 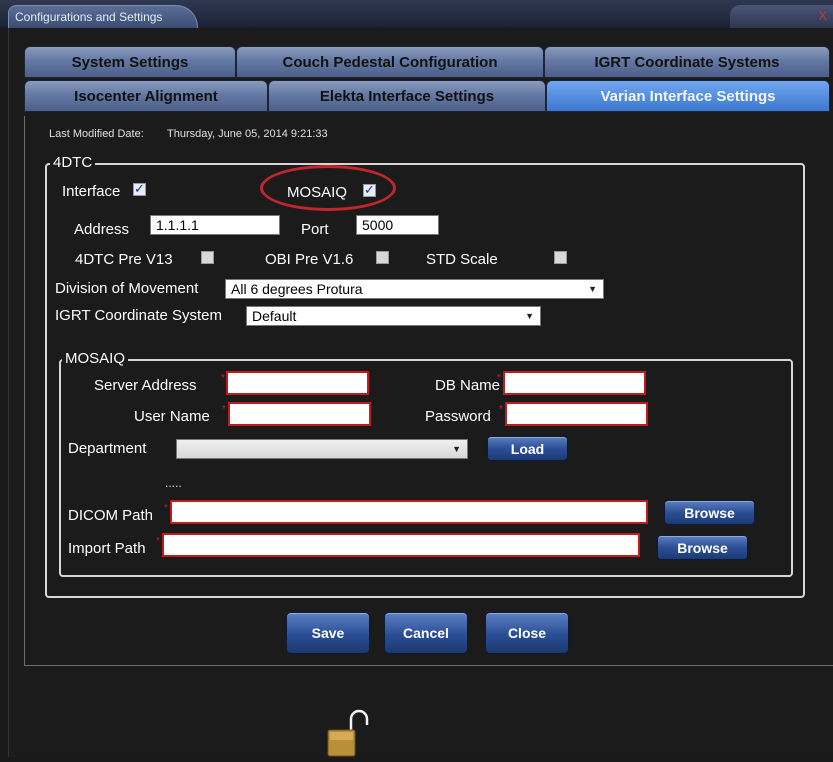 I want to click on tab-varian-interface-settings: Varian Interface Settings, so click(x=688, y=96).